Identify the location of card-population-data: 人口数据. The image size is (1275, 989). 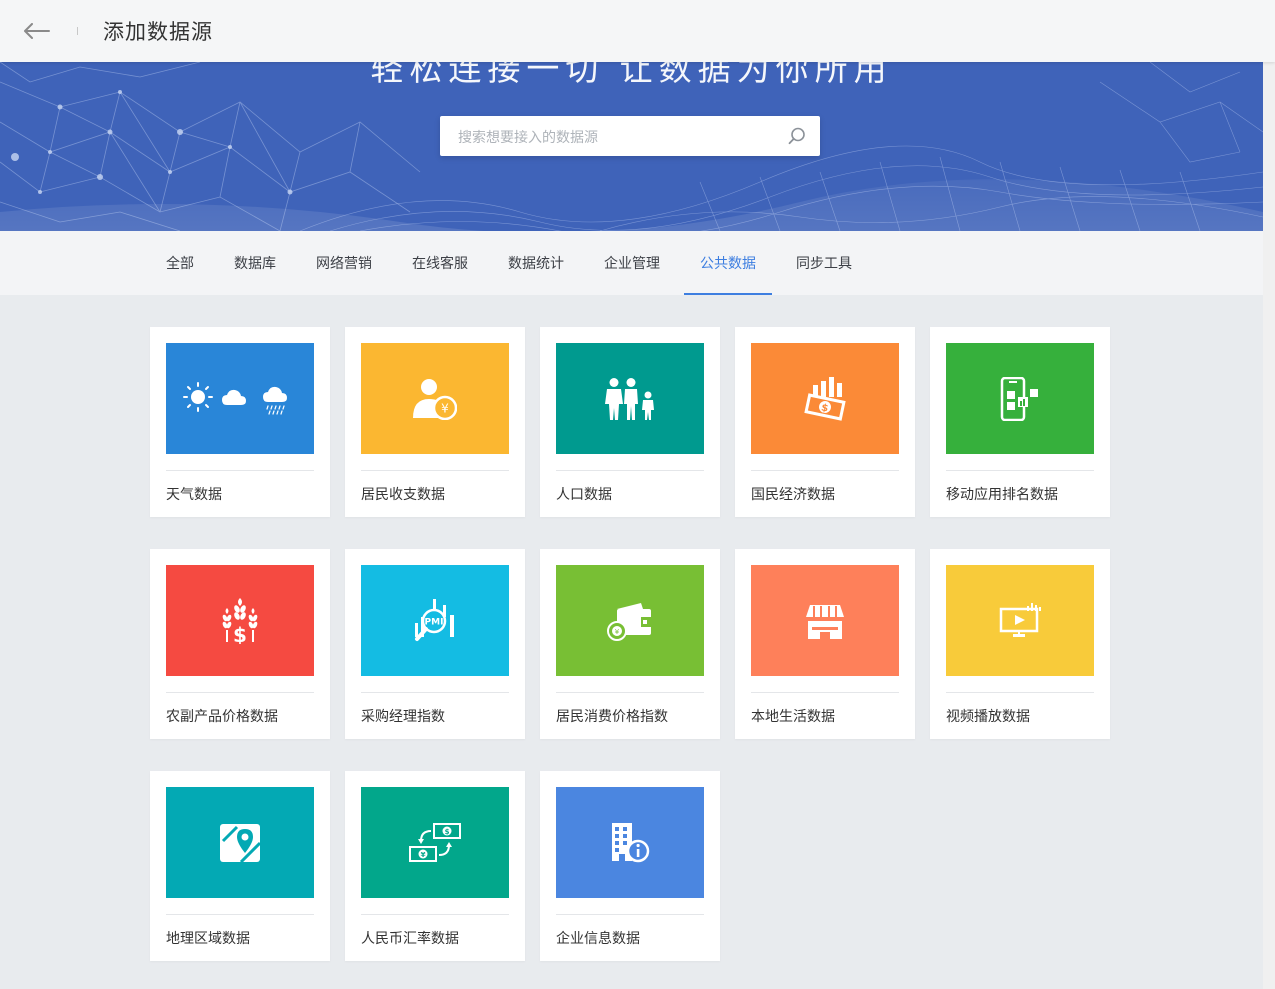
(630, 422).